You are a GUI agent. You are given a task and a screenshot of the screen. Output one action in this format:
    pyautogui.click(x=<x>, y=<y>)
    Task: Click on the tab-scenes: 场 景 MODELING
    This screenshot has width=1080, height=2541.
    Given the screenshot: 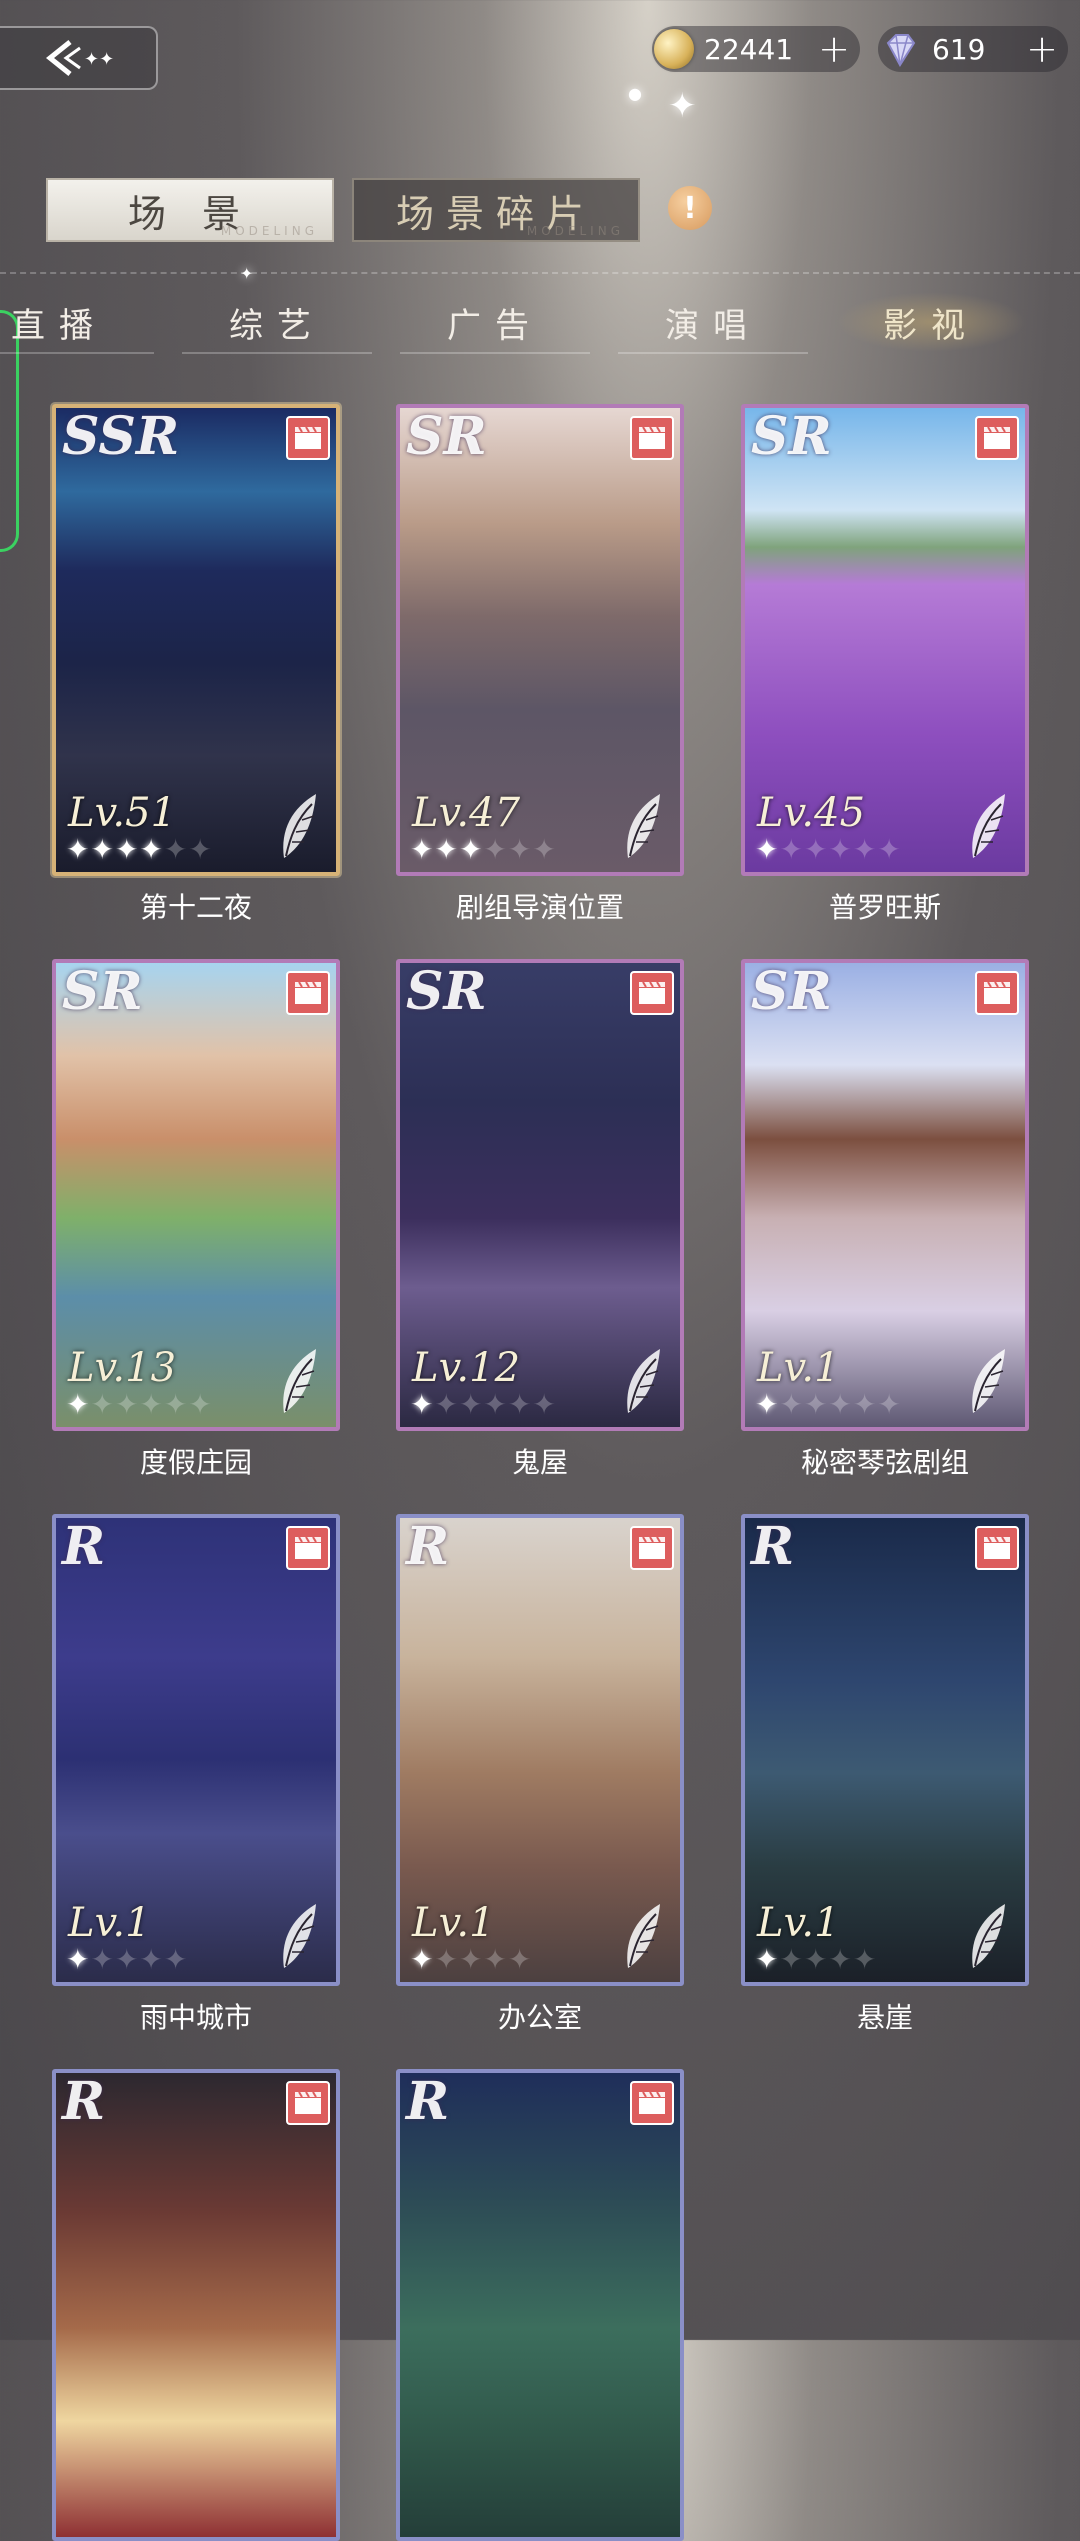 What is the action you would take?
    pyautogui.click(x=190, y=210)
    